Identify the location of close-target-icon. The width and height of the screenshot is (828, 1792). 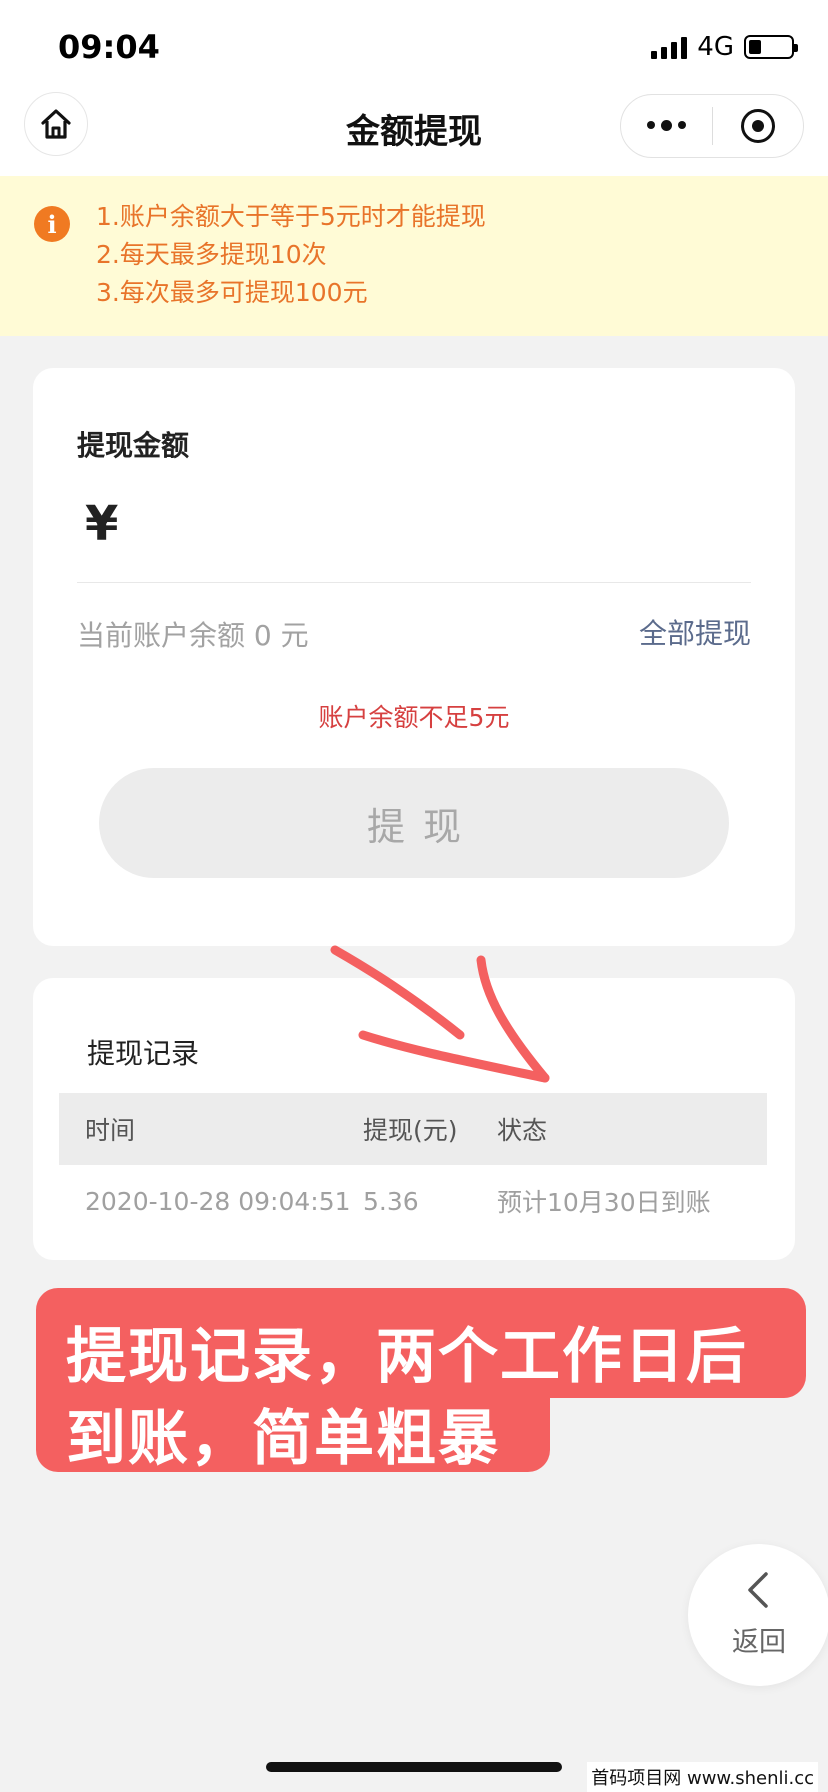
(757, 126).